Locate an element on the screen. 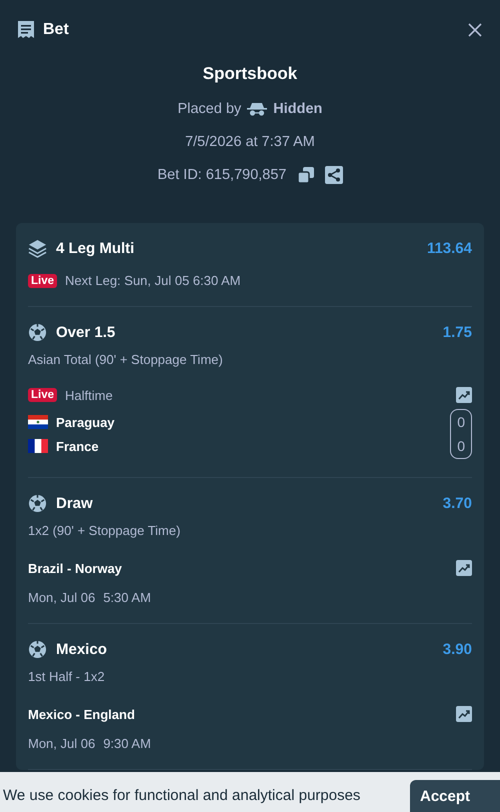 Image resolution: width=500 pixels, height=812 pixels. provider-name: Sportsbook is located at coordinates (250, 74).